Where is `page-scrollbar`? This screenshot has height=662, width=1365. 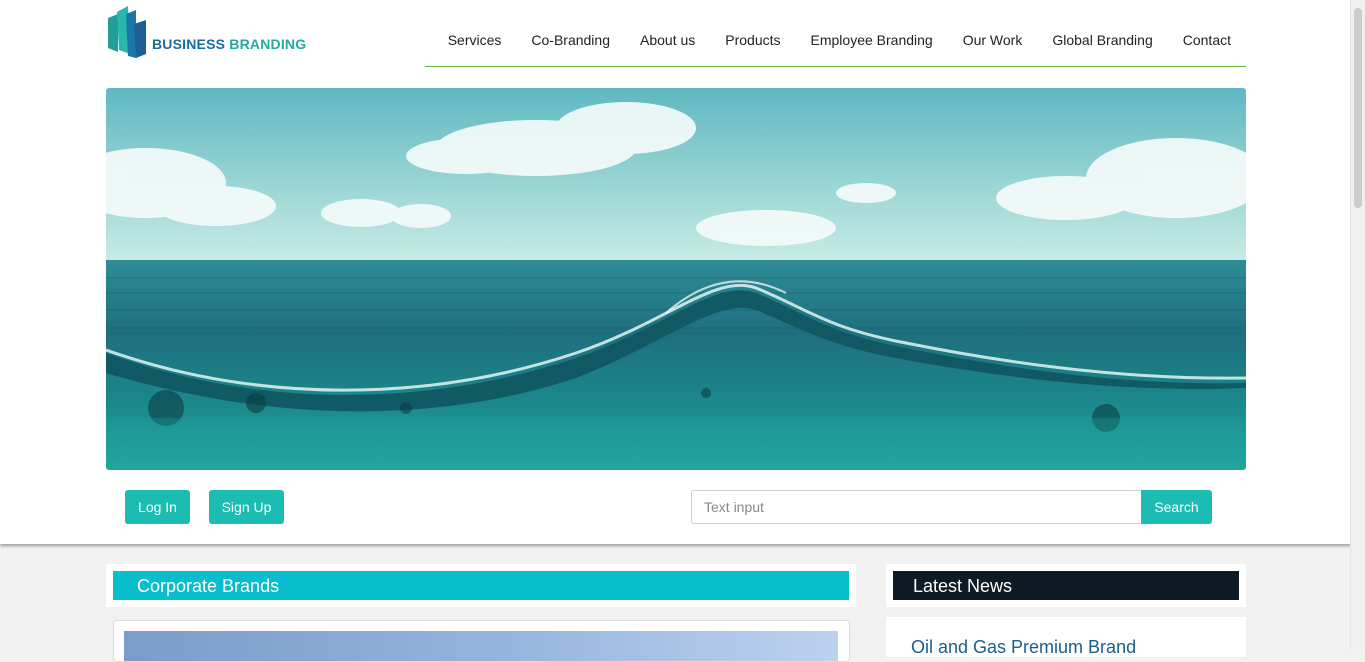
page-scrollbar is located at coordinates (1357, 325).